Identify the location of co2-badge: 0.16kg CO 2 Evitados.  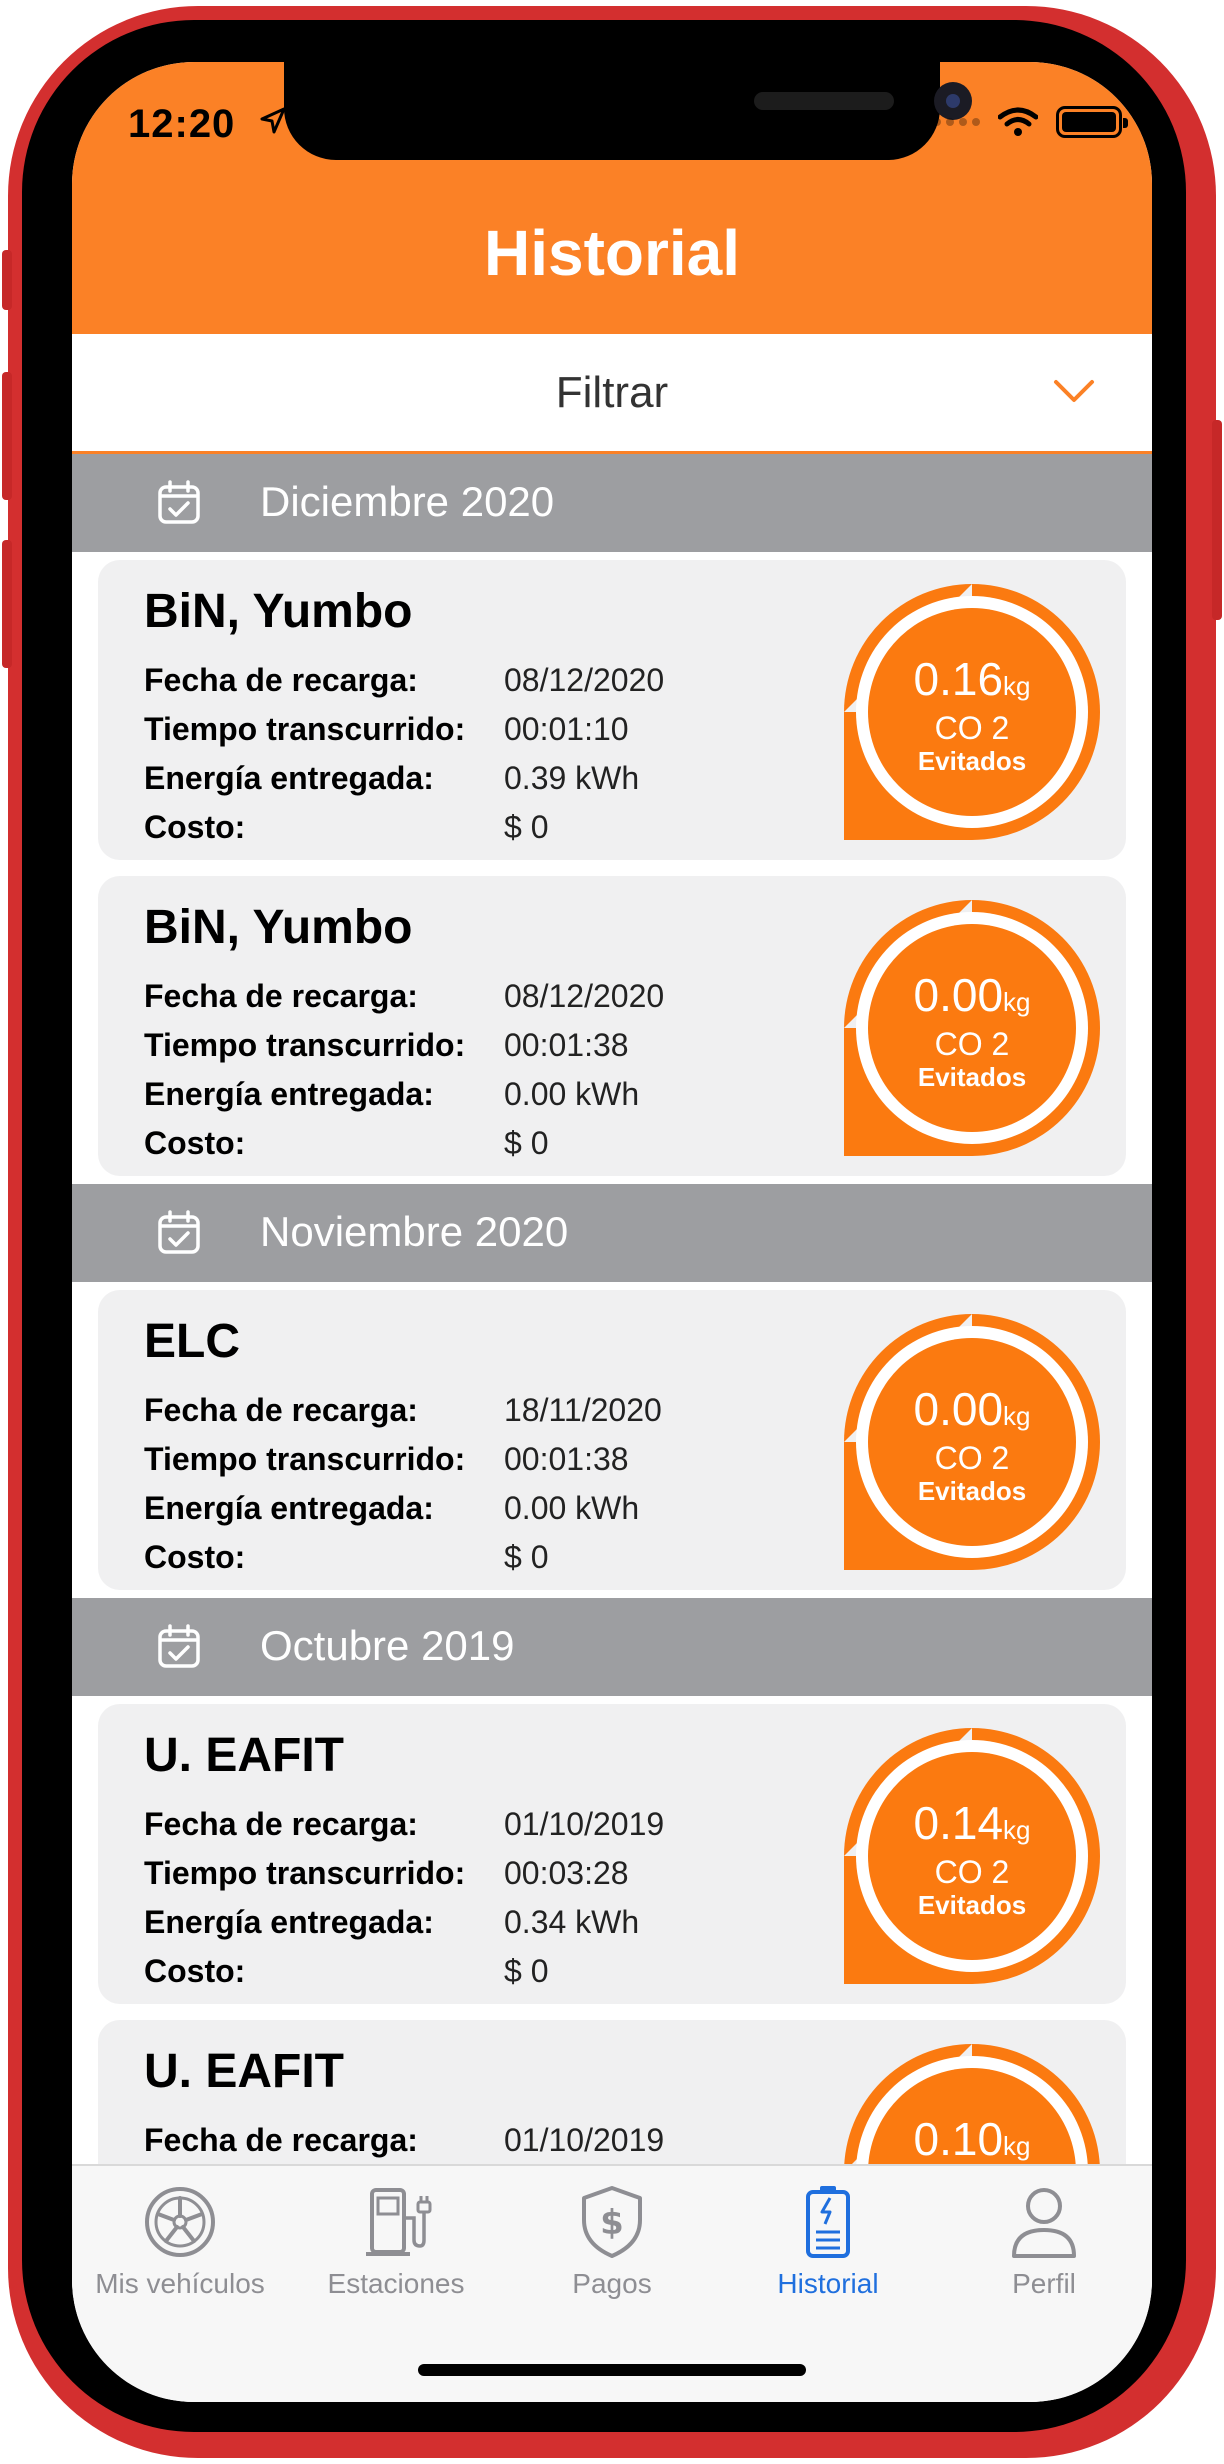
(972, 712).